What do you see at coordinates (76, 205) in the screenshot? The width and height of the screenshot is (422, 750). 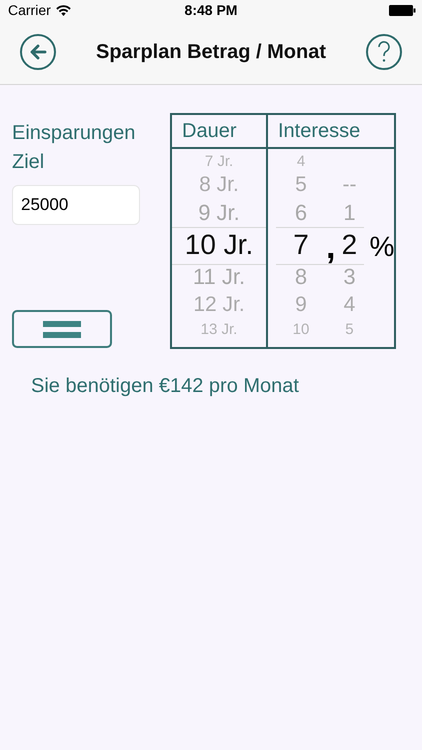 I see `goal-input-field: 25000` at bounding box center [76, 205].